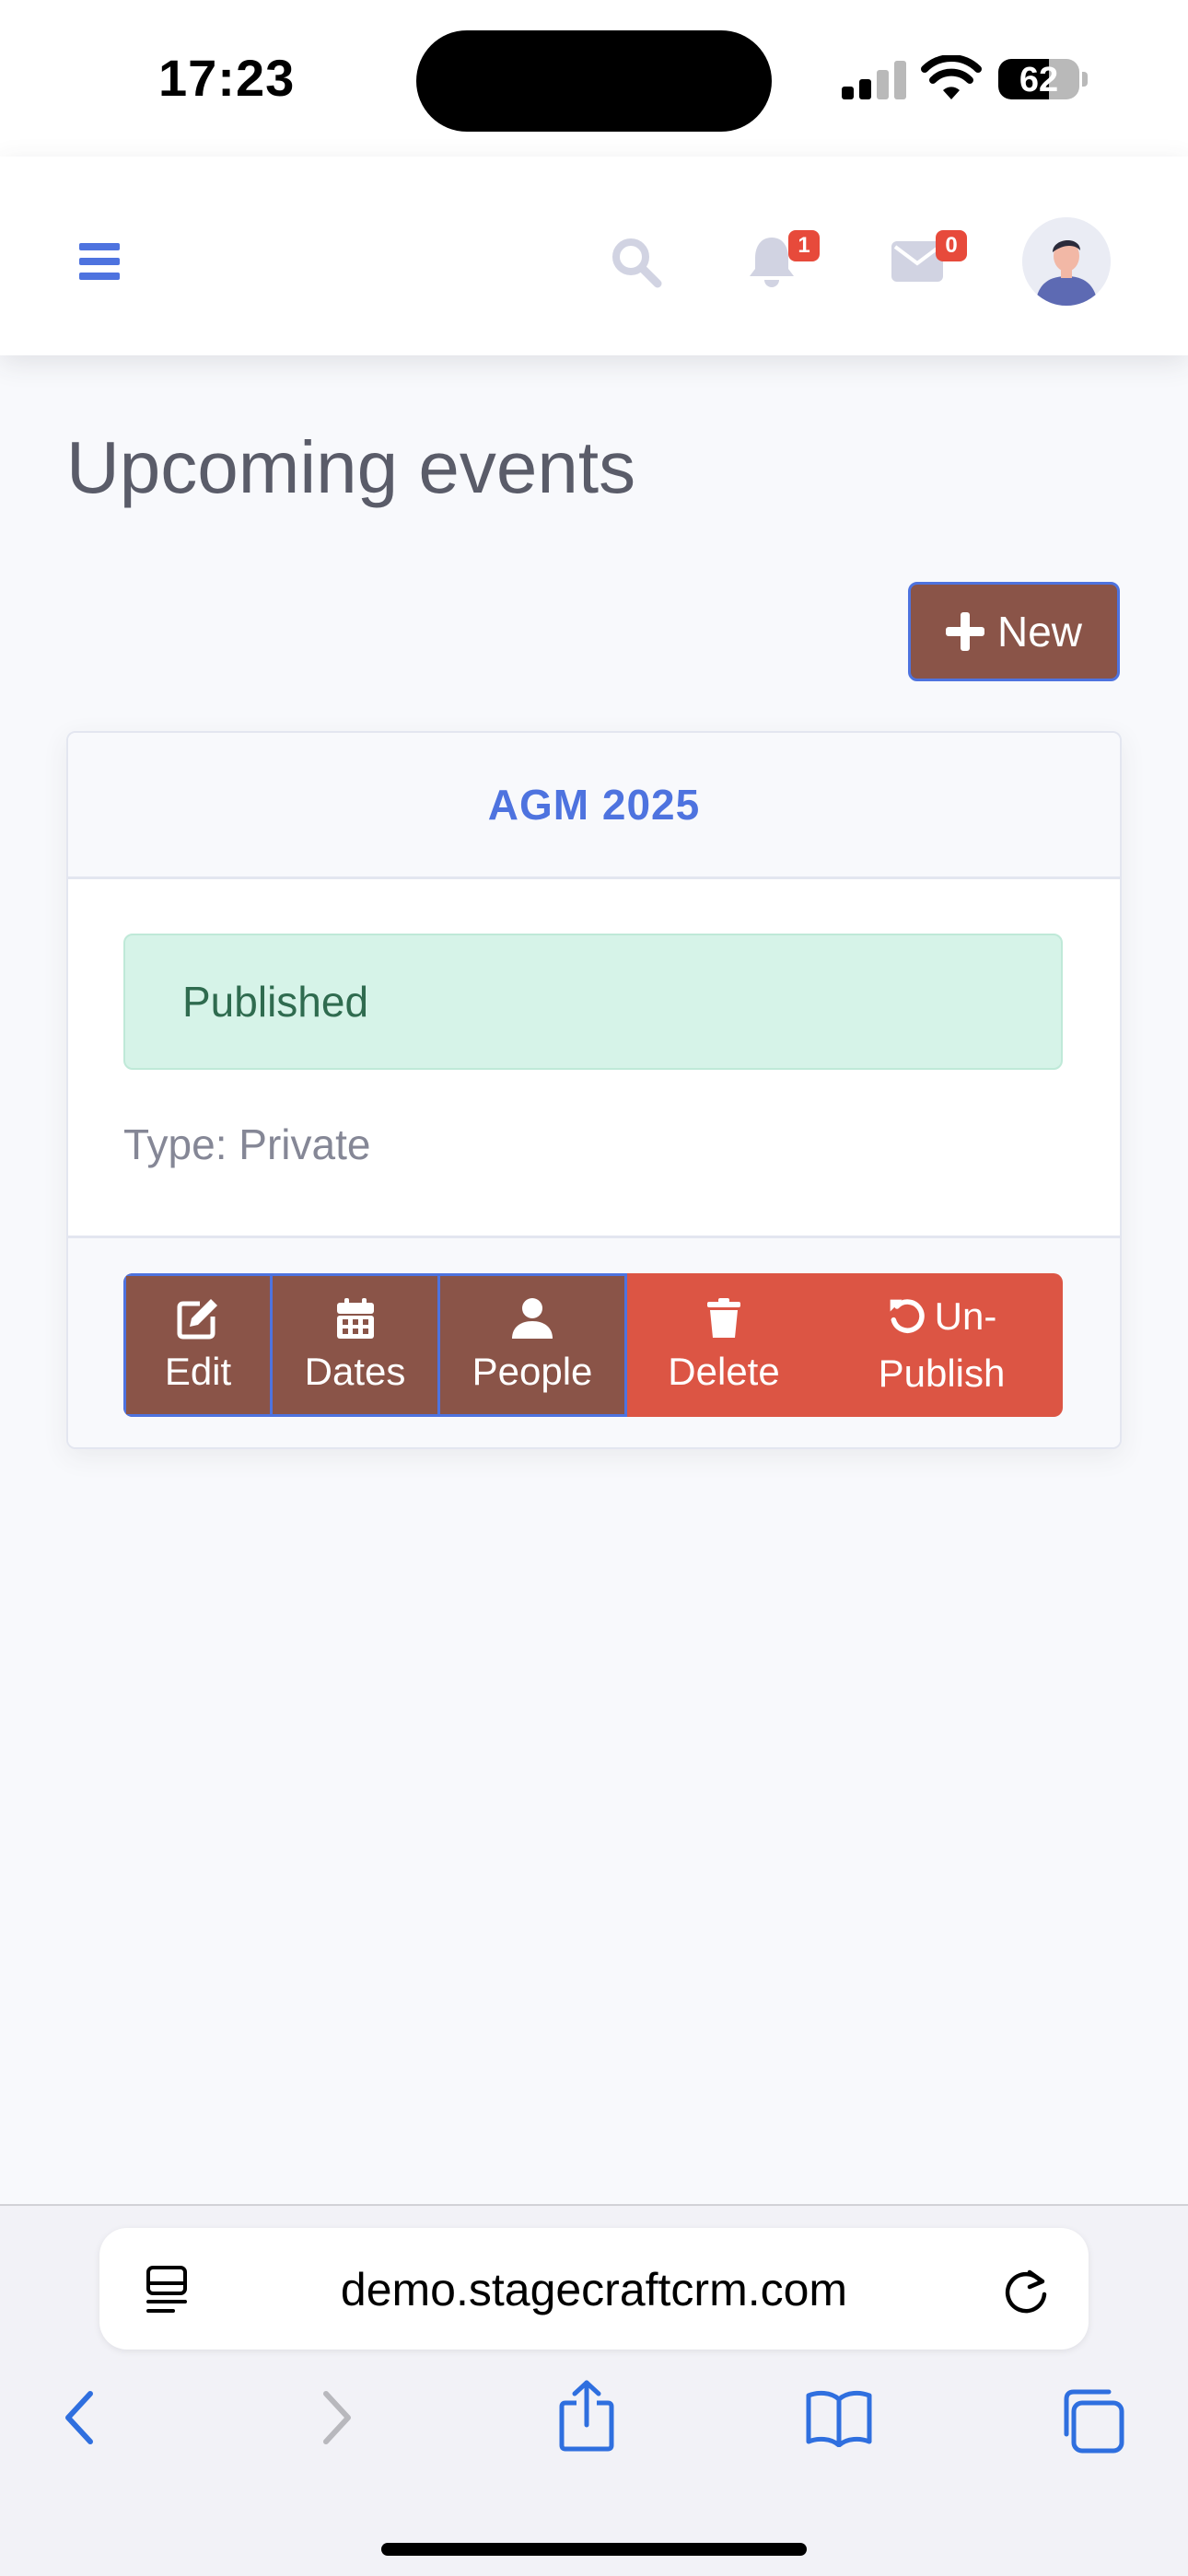 This screenshot has width=1188, height=2576. What do you see at coordinates (804, 245) in the screenshot?
I see `notifications-badge: 1` at bounding box center [804, 245].